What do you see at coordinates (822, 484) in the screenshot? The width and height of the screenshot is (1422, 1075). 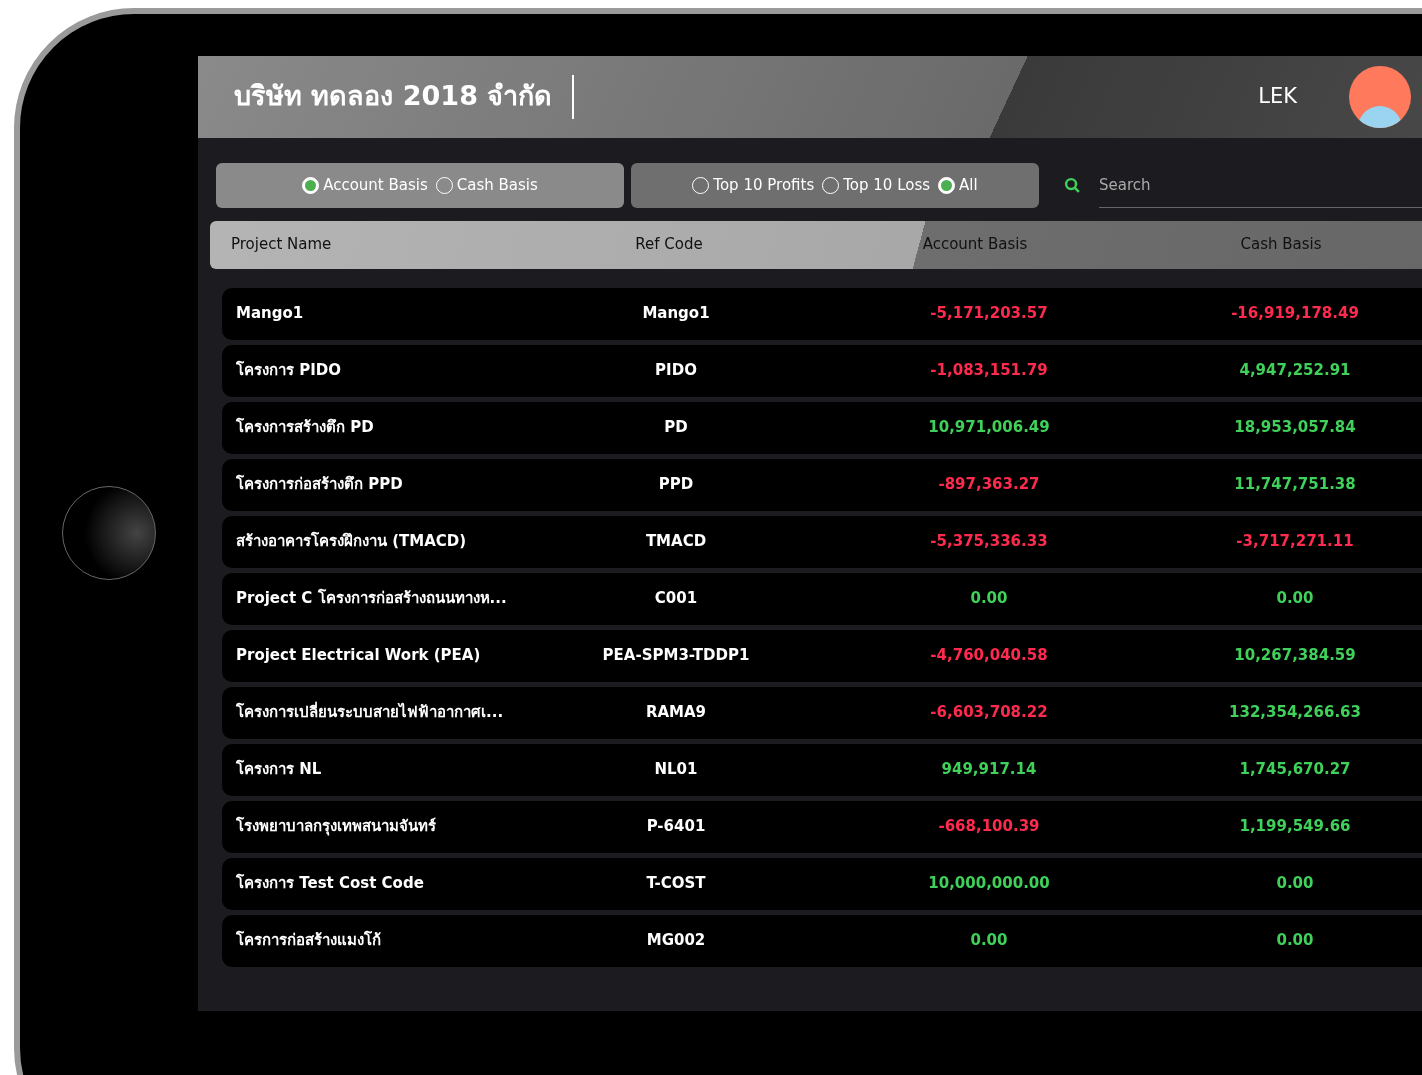 I see `table-row: โครงการก่อสร้างตึก PPD PPD -897,363.27 11,747,751.38` at bounding box center [822, 484].